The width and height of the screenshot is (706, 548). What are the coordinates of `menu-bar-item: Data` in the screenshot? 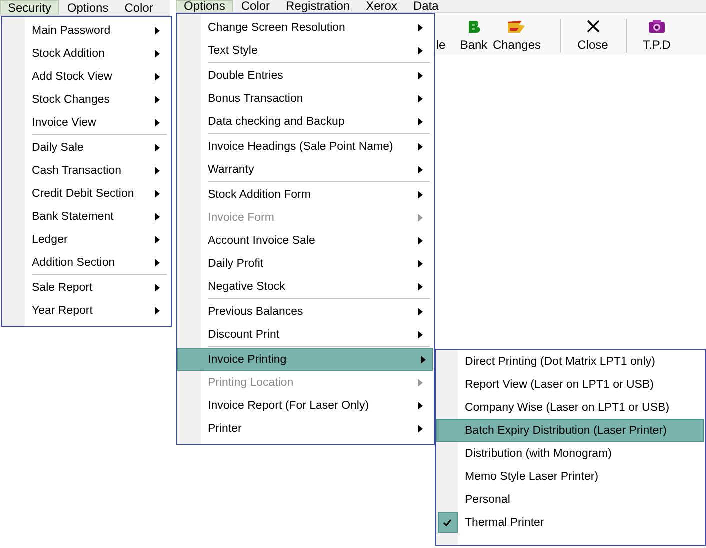 It's located at (426, 6).